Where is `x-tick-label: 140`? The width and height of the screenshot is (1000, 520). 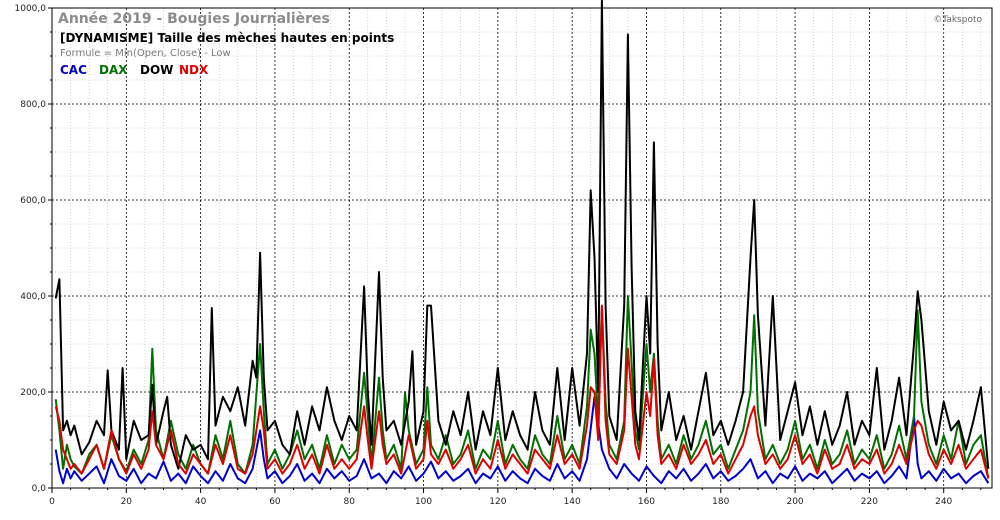
x-tick-label: 140 is located at coordinates (572, 502).